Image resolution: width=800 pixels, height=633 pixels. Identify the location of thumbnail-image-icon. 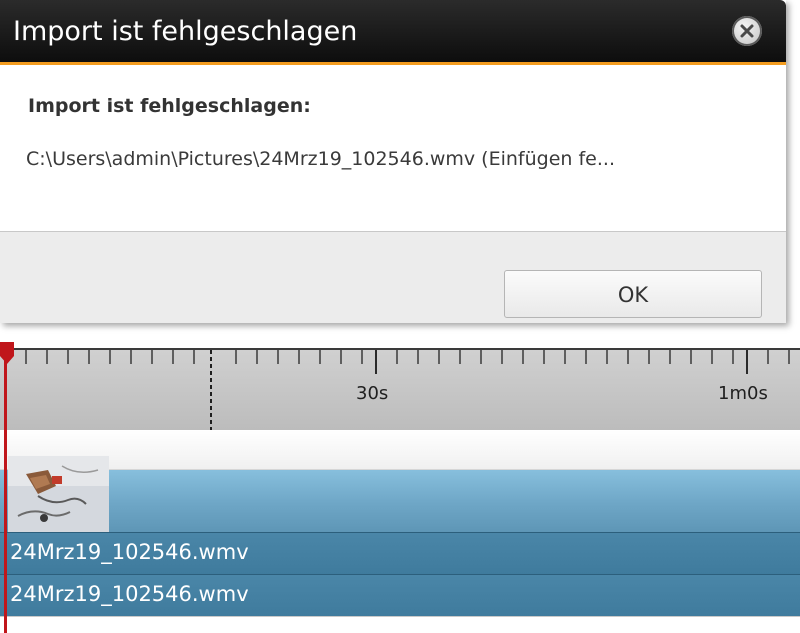
(58, 494).